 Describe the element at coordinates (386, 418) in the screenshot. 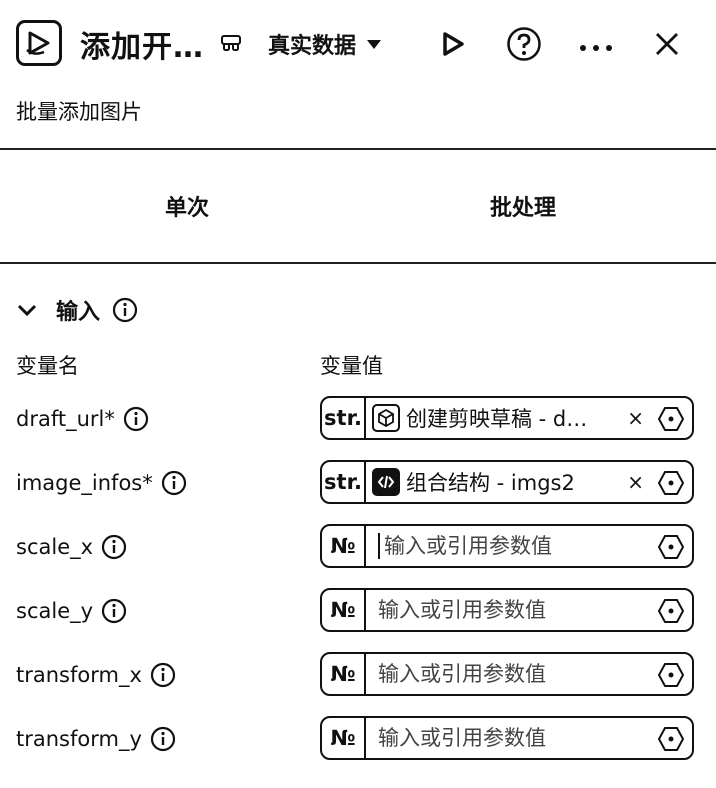

I see `cube-icon` at that location.